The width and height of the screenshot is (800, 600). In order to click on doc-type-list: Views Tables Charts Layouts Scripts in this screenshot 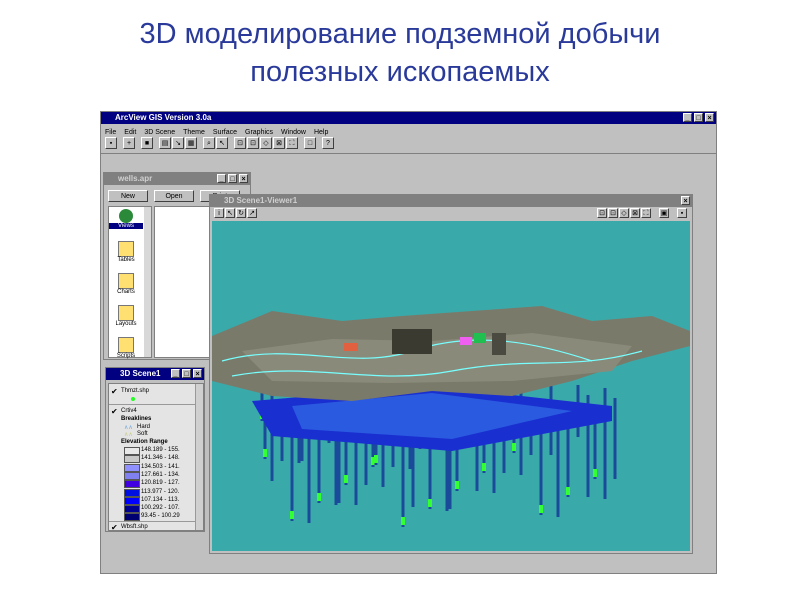, I will do `click(130, 282)`.